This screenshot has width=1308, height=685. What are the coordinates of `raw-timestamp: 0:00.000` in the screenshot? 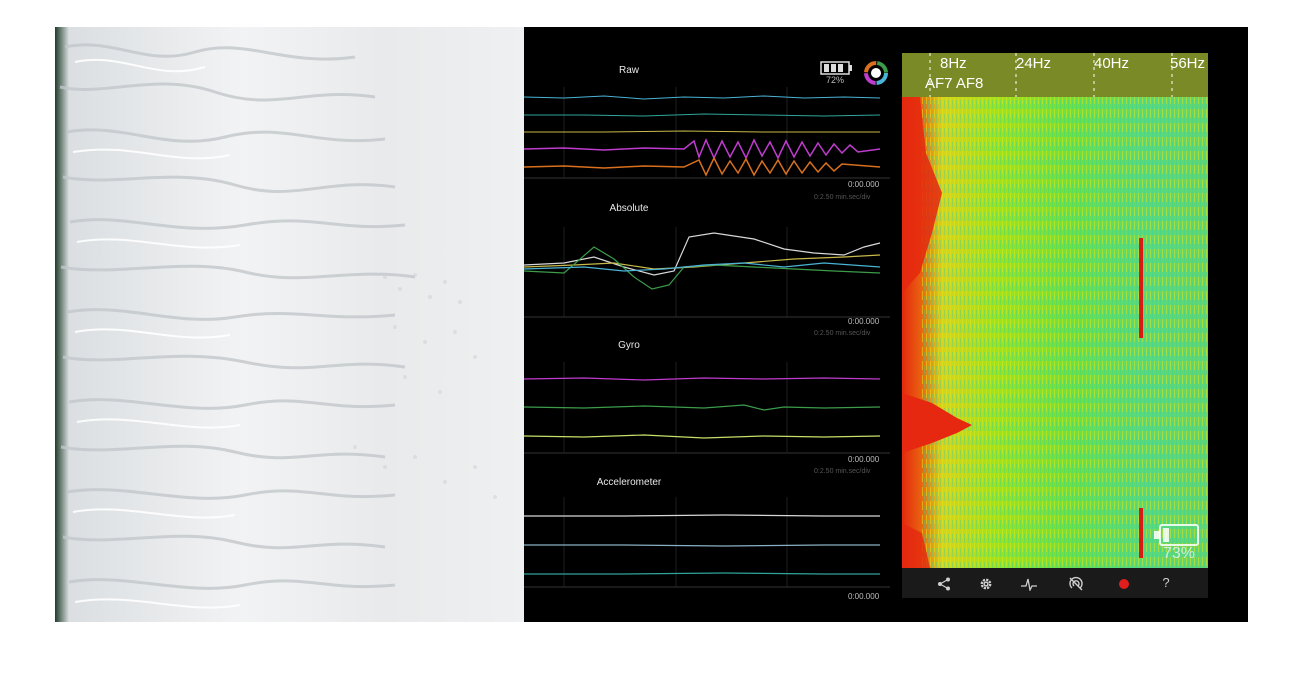 It's located at (864, 184).